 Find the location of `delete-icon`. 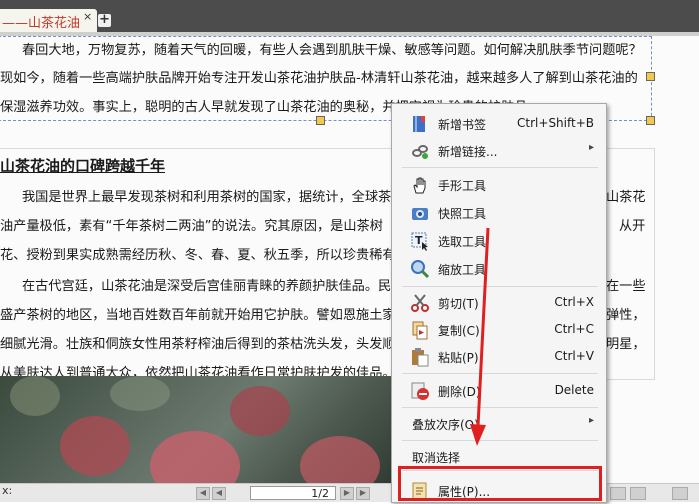

delete-icon is located at coordinates (420, 391).